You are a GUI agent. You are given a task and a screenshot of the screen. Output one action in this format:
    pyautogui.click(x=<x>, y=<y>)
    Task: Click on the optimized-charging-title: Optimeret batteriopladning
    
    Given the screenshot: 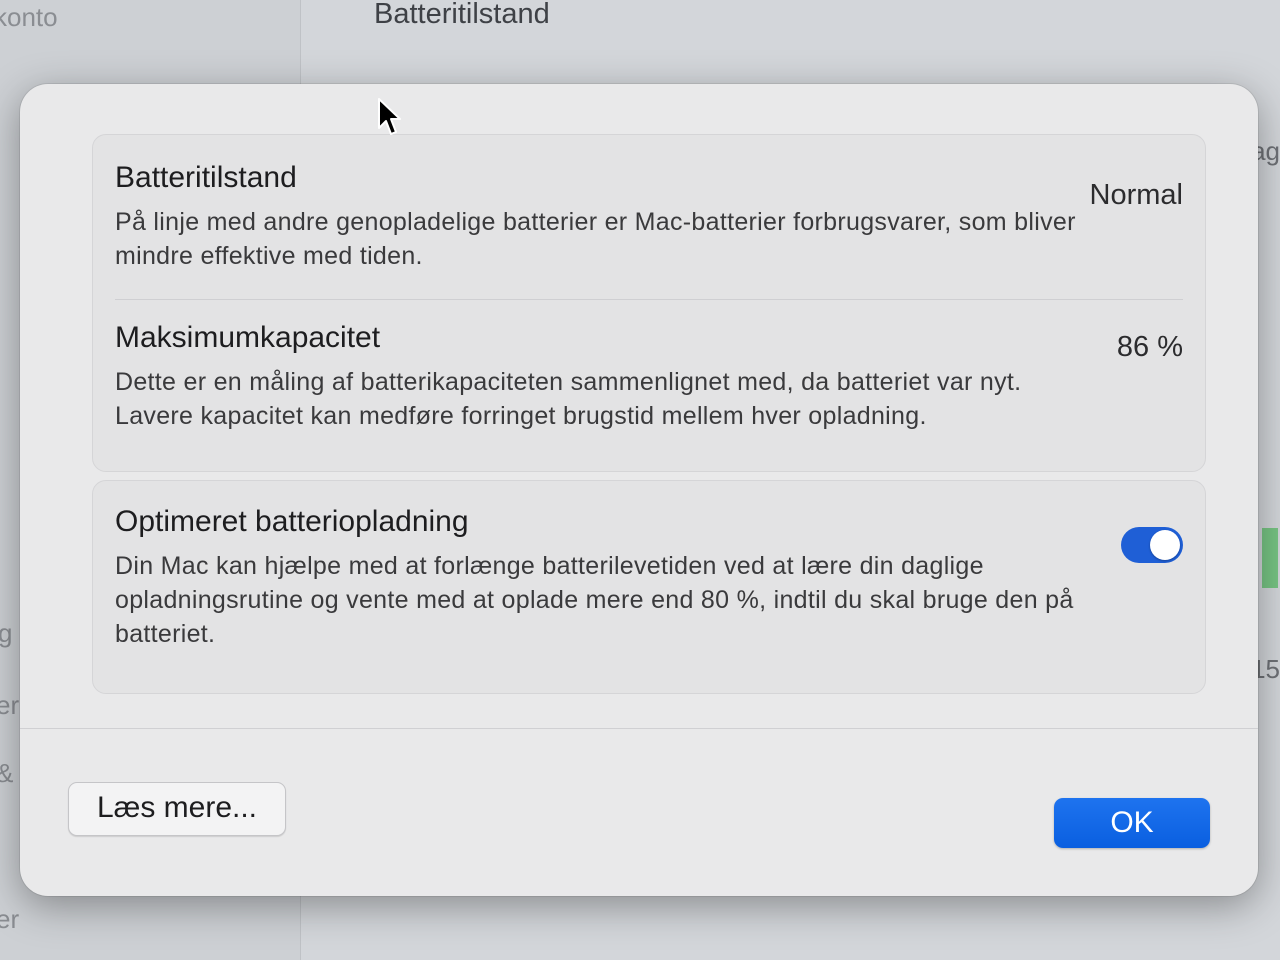 What is the action you would take?
    pyautogui.click(x=292, y=521)
    